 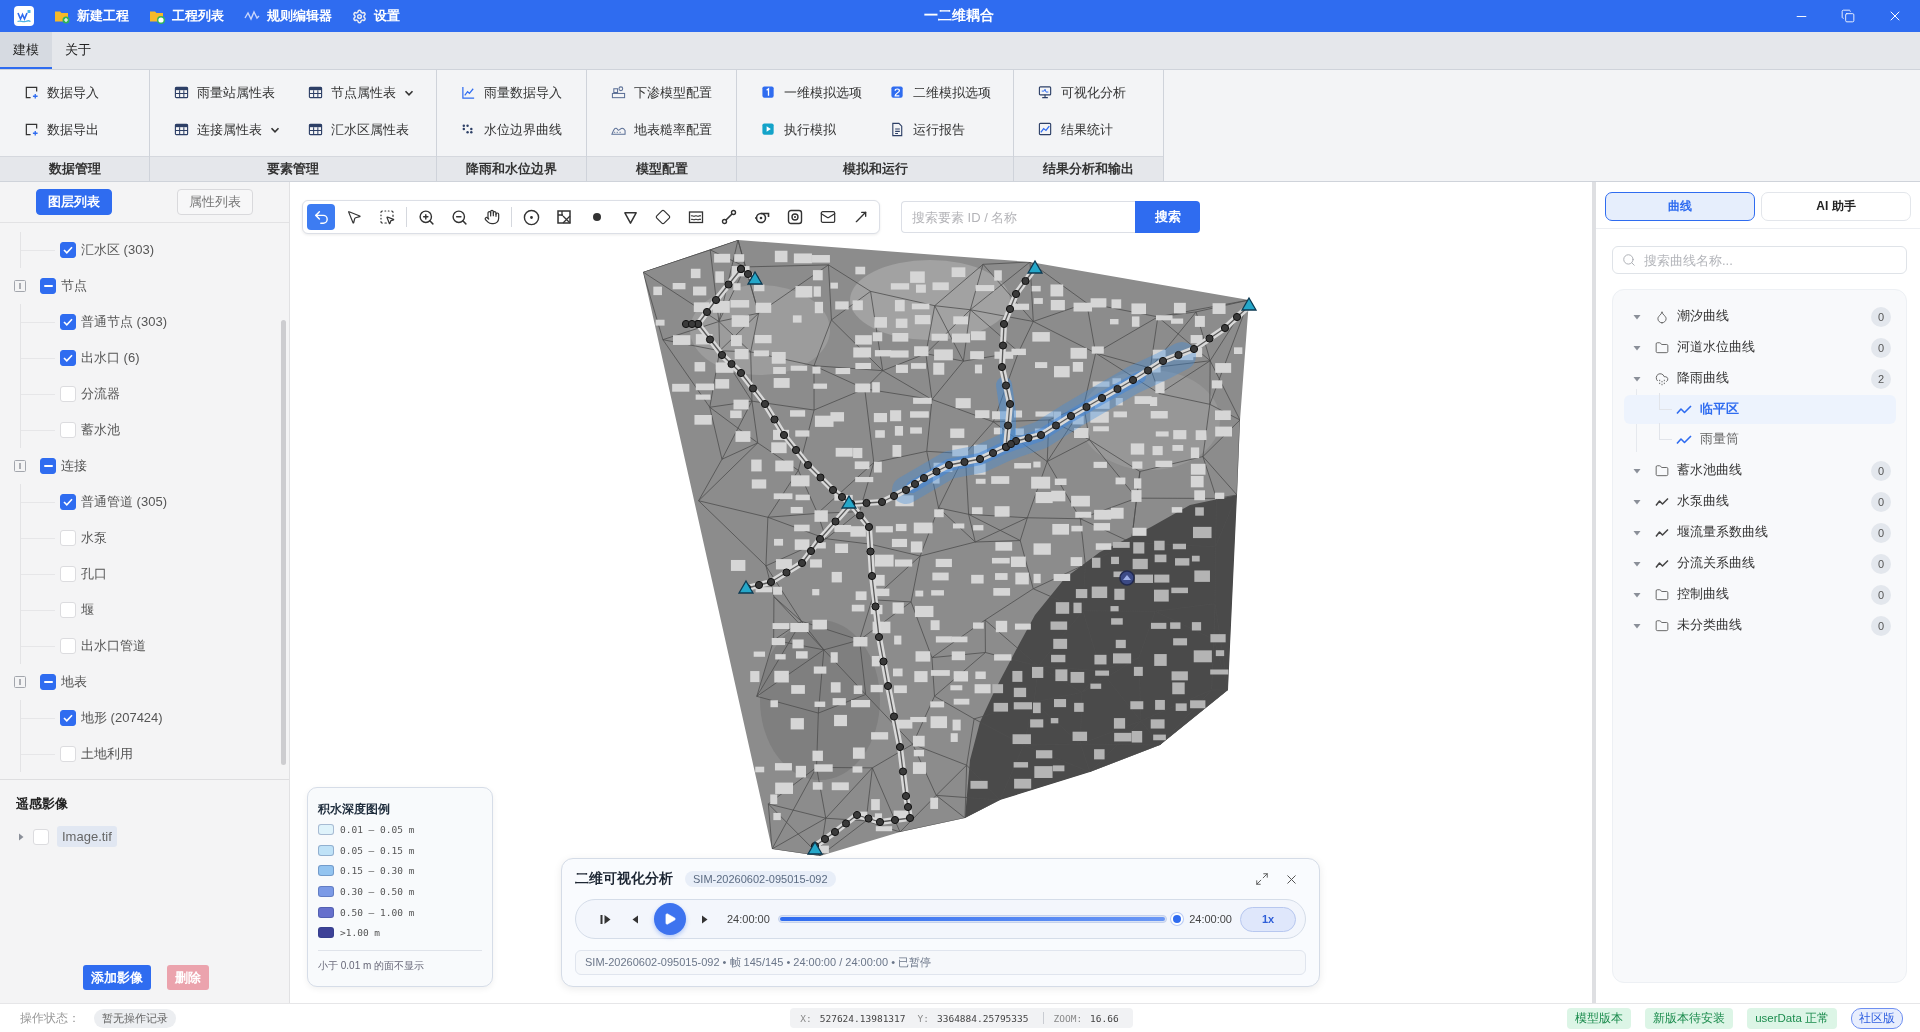 What do you see at coordinates (87, 610) in the screenshot?
I see `layer-label: 堰` at bounding box center [87, 610].